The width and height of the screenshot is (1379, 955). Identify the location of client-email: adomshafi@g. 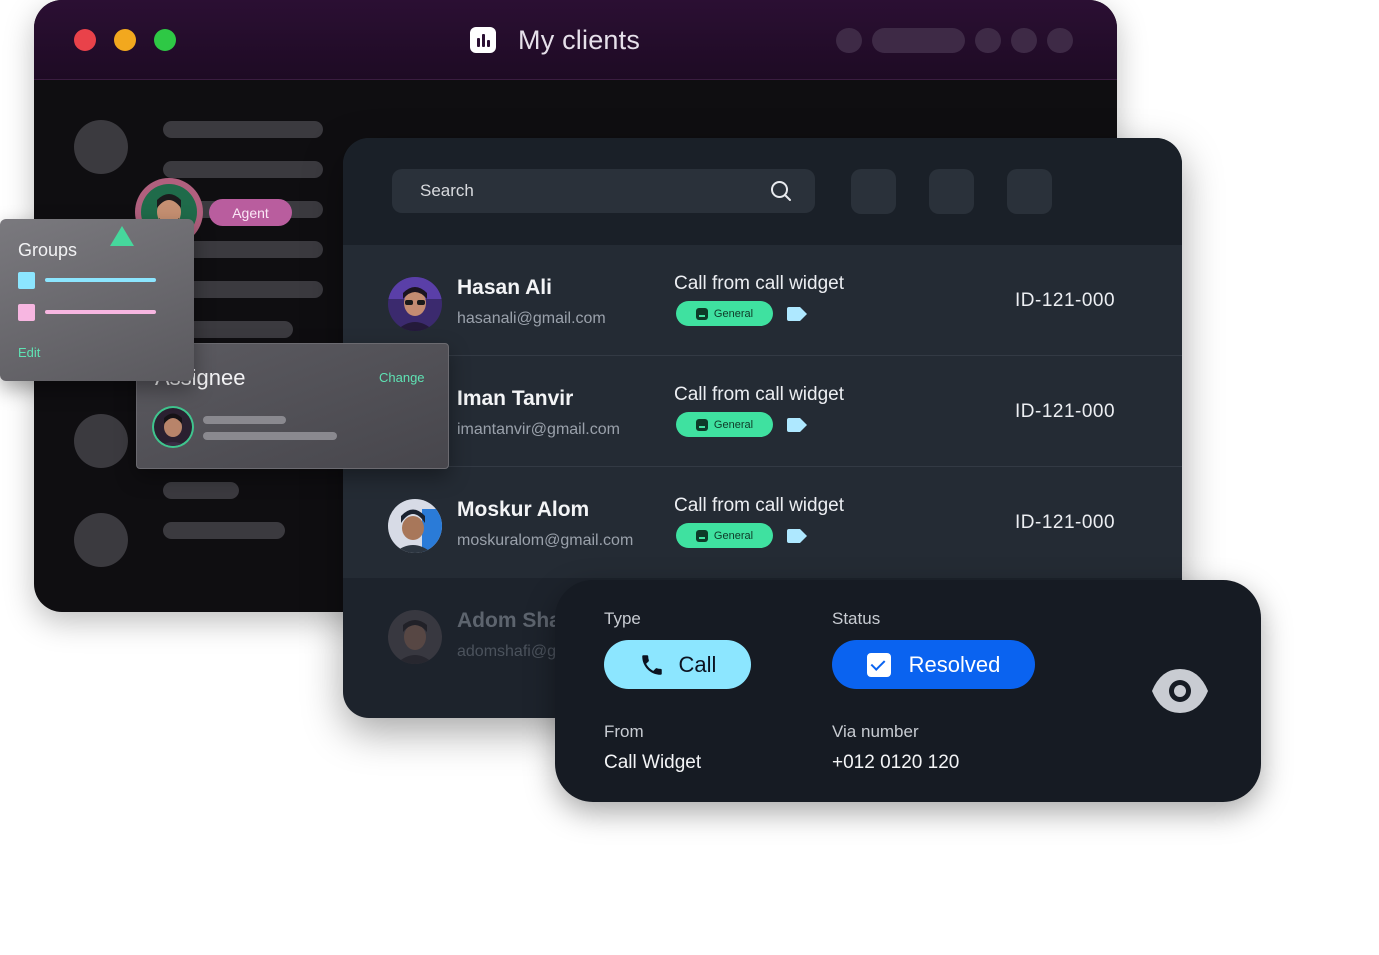
(506, 651).